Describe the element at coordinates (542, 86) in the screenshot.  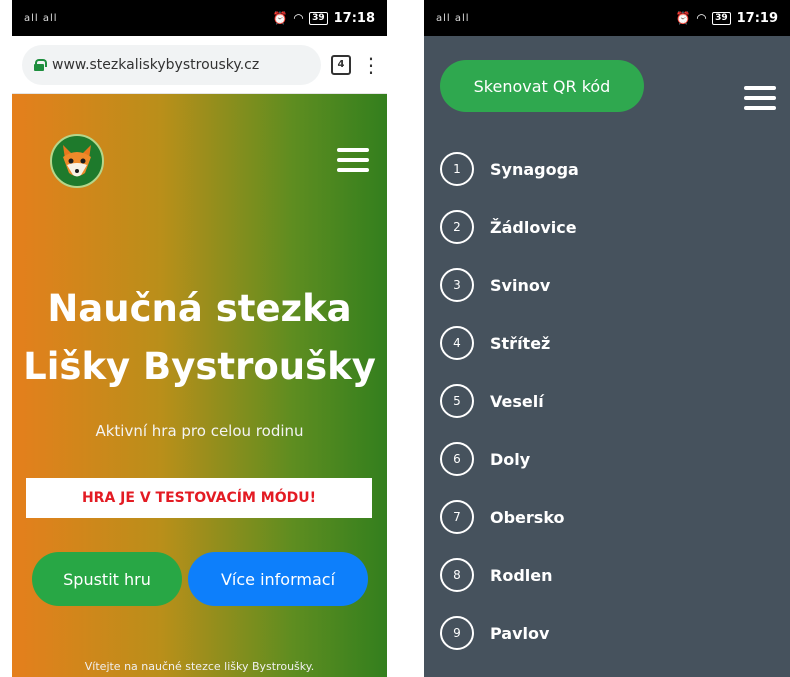
I see `scan-qr-button: Skenovat QR kód` at that location.